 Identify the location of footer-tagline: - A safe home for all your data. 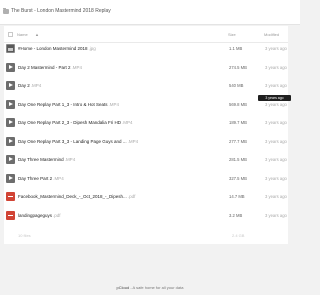
(156, 287).